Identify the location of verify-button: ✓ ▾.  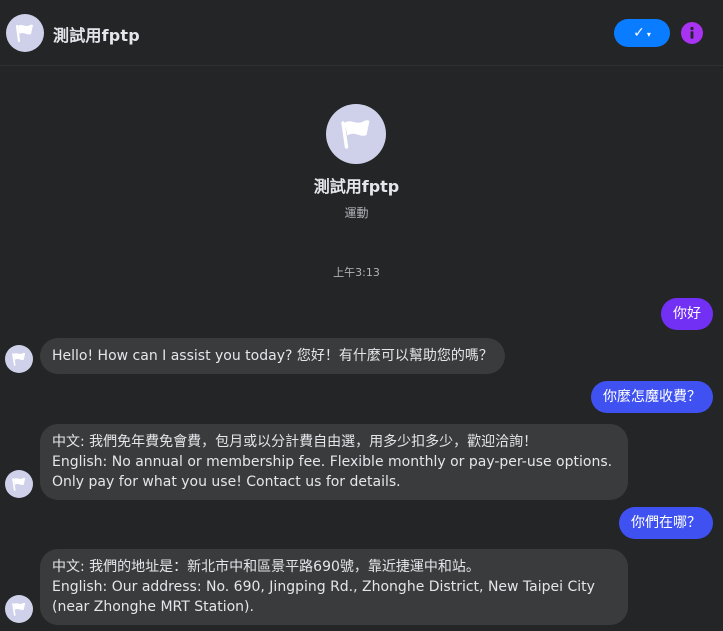
(642, 33).